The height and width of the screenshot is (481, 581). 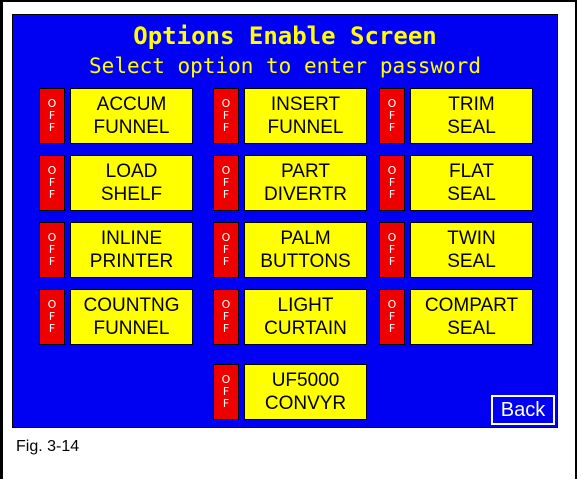 I want to click on inline-printer-button: INLINE PRINTER, so click(x=131, y=250).